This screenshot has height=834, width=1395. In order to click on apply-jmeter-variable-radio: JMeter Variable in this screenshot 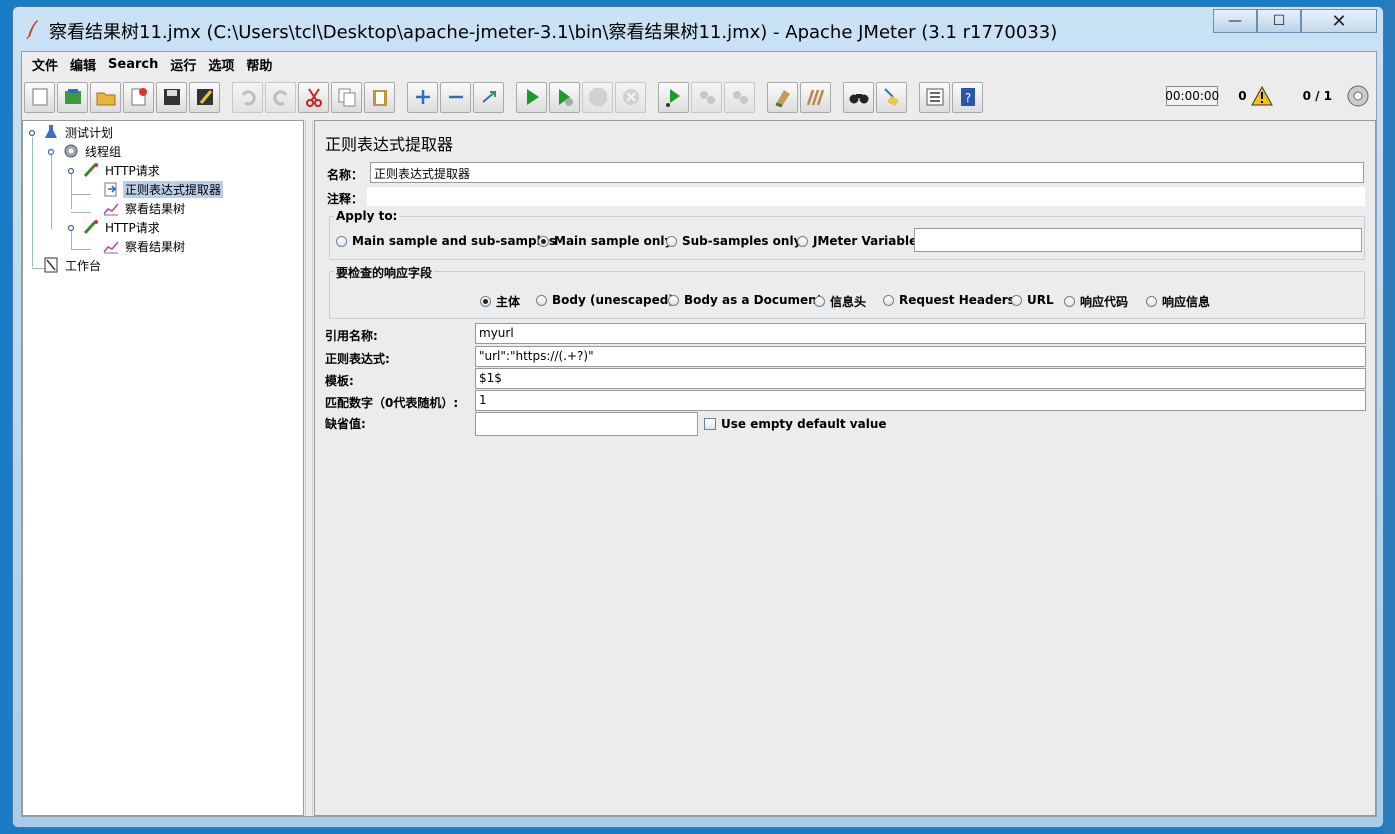, I will do `click(857, 241)`.